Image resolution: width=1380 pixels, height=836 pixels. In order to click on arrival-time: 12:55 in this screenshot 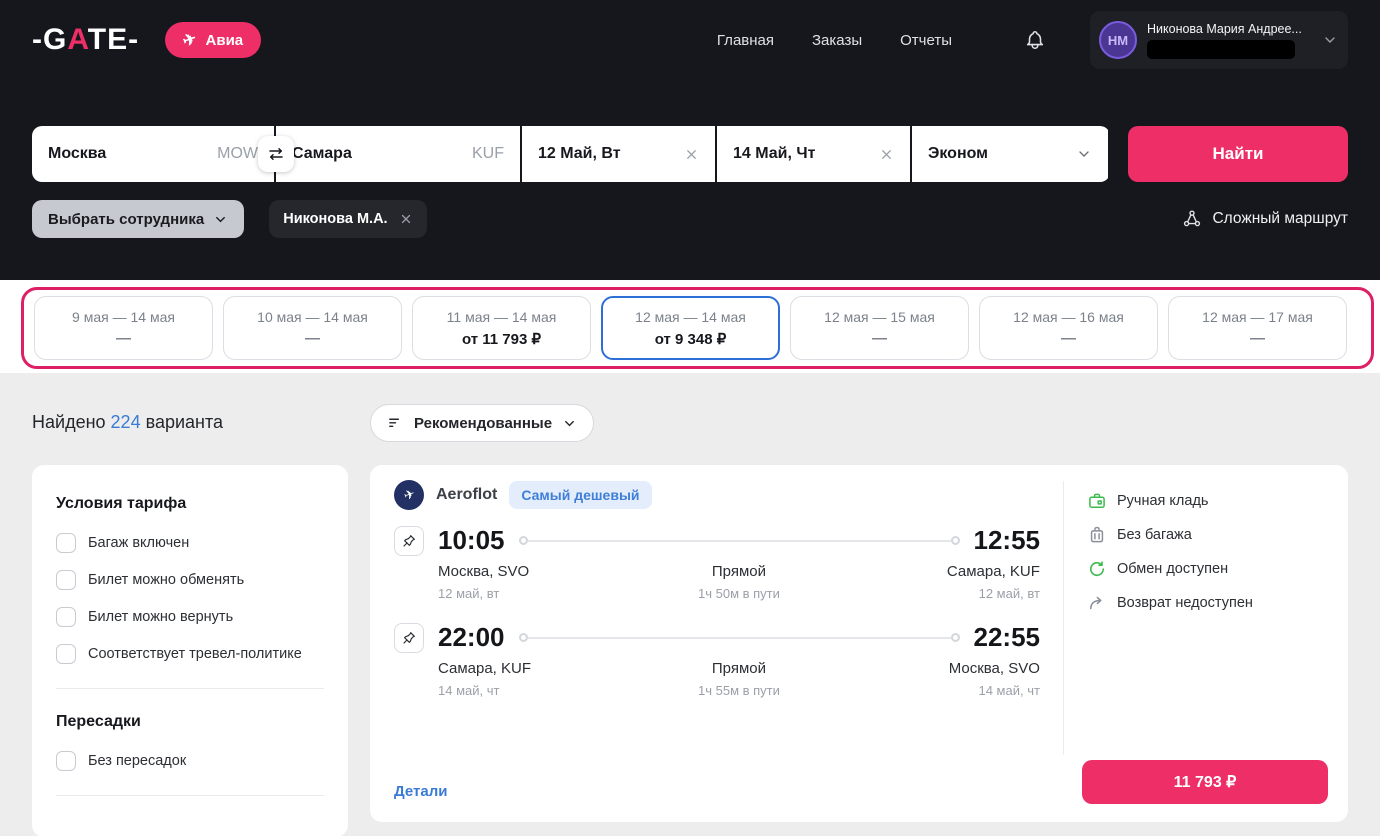, I will do `click(1007, 540)`.